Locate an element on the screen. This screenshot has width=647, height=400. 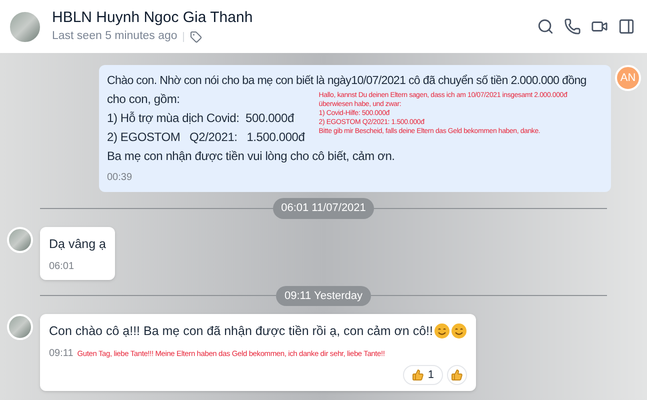
date-label: 09:11 Yesterday is located at coordinates (323, 296).